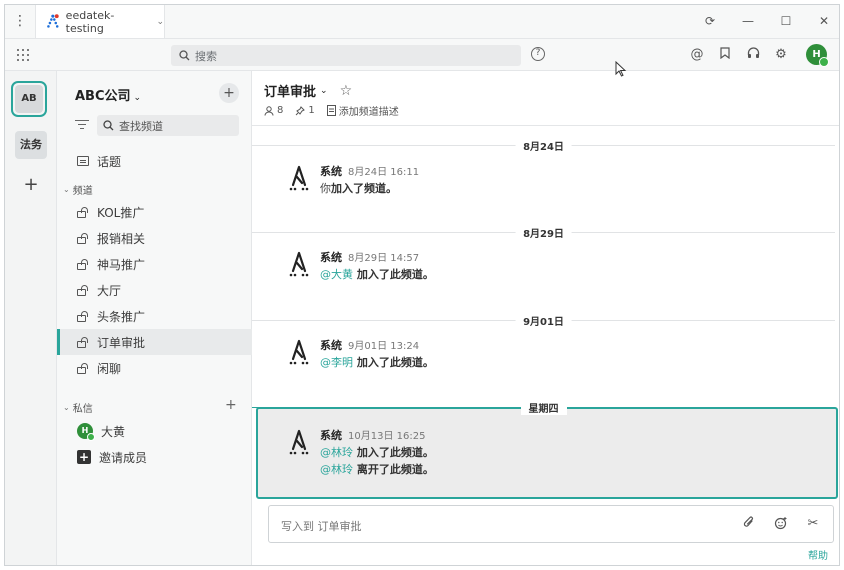 Image resolution: width=844 pixels, height=570 pixels. What do you see at coordinates (543, 232) in the screenshot?
I see `date-separator: 8月29日` at bounding box center [543, 232].